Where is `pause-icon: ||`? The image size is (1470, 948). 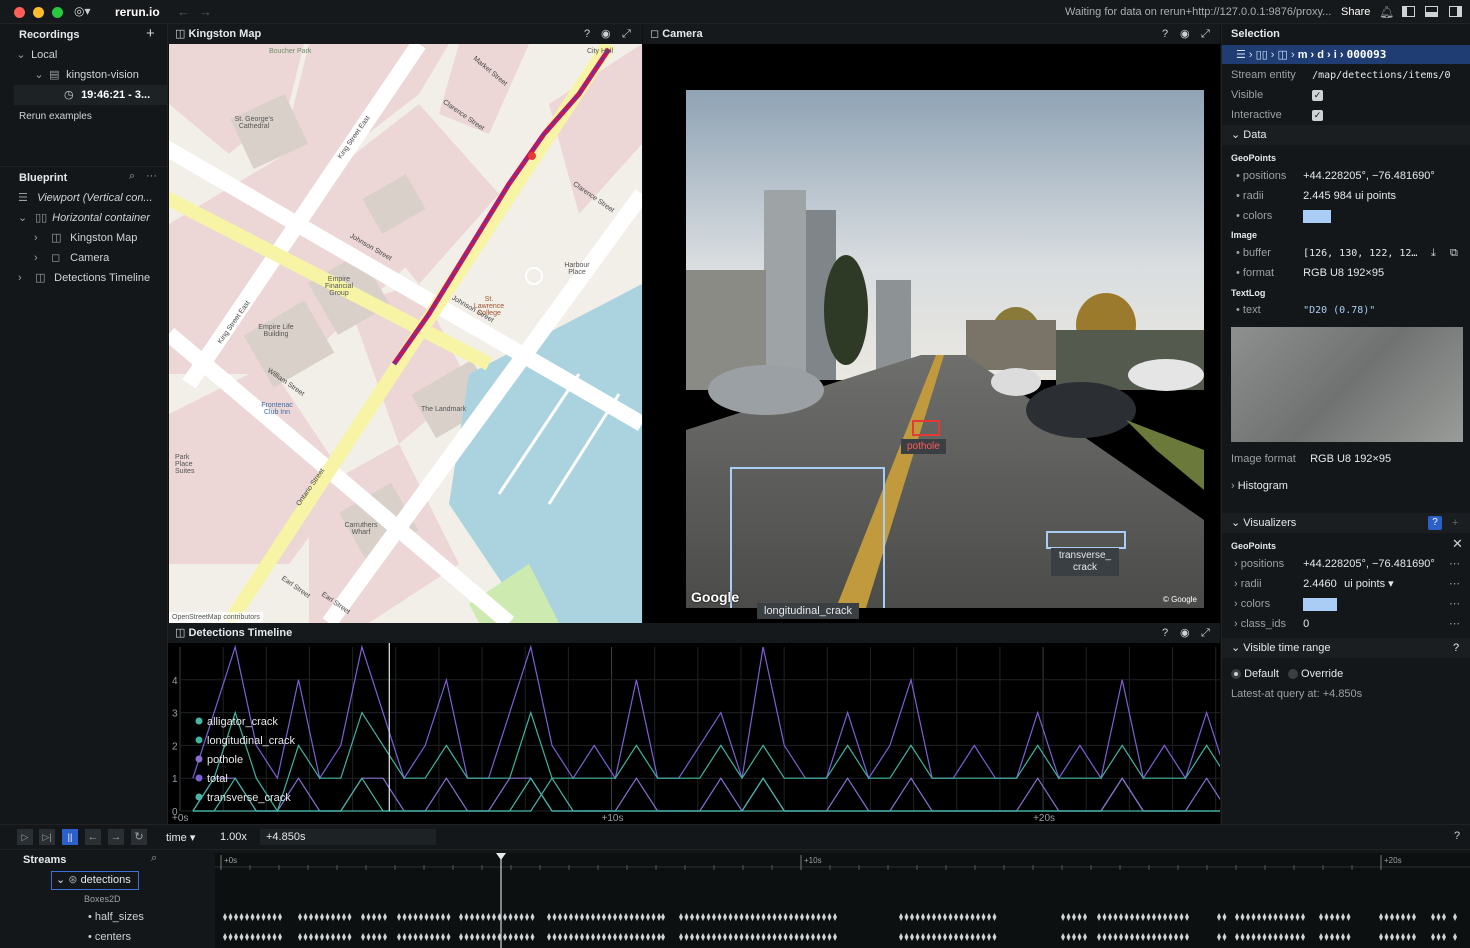 pause-icon: || is located at coordinates (70, 837).